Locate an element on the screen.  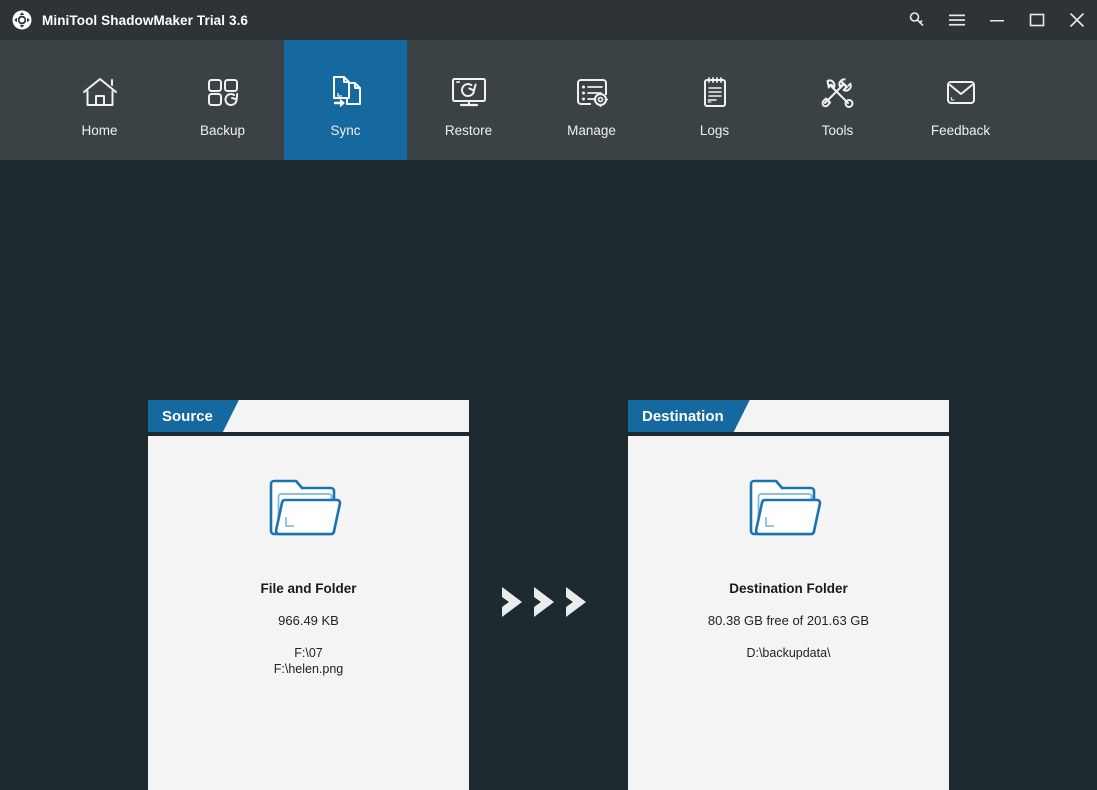
minimize-icon is located at coordinates (997, 20).